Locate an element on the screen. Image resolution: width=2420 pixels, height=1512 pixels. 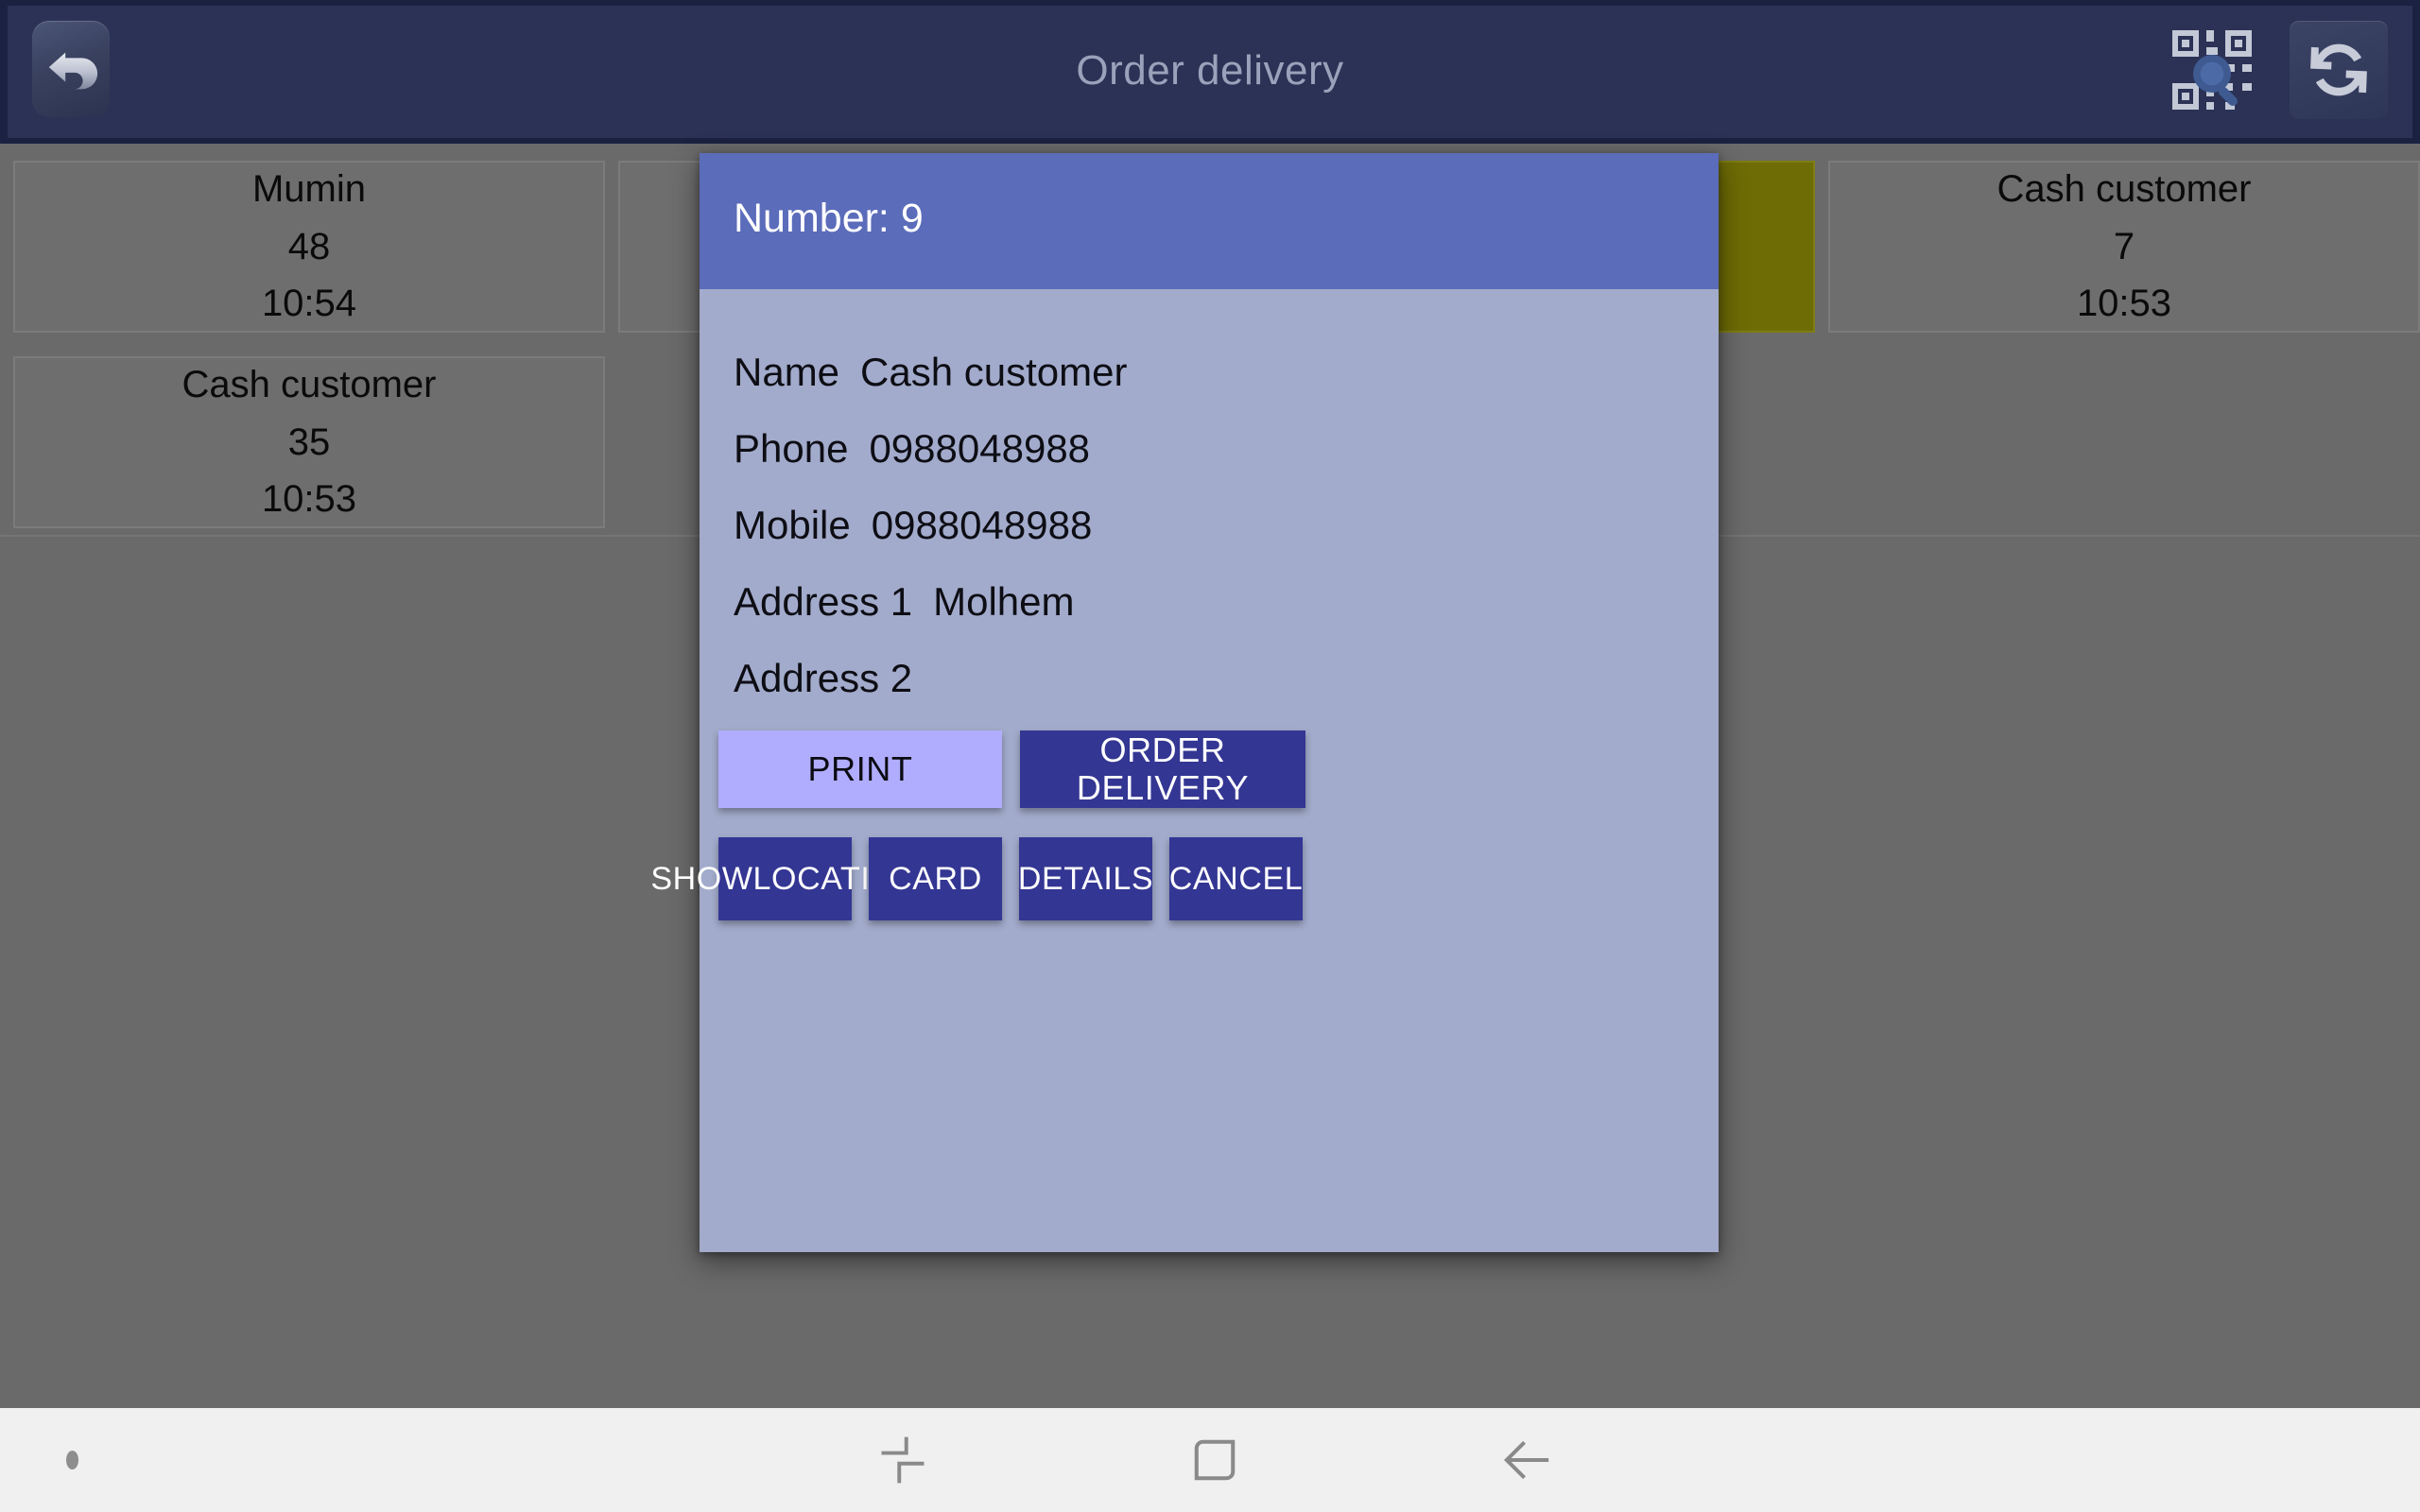
field-name: Name Cash customer is located at coordinates (931, 372).